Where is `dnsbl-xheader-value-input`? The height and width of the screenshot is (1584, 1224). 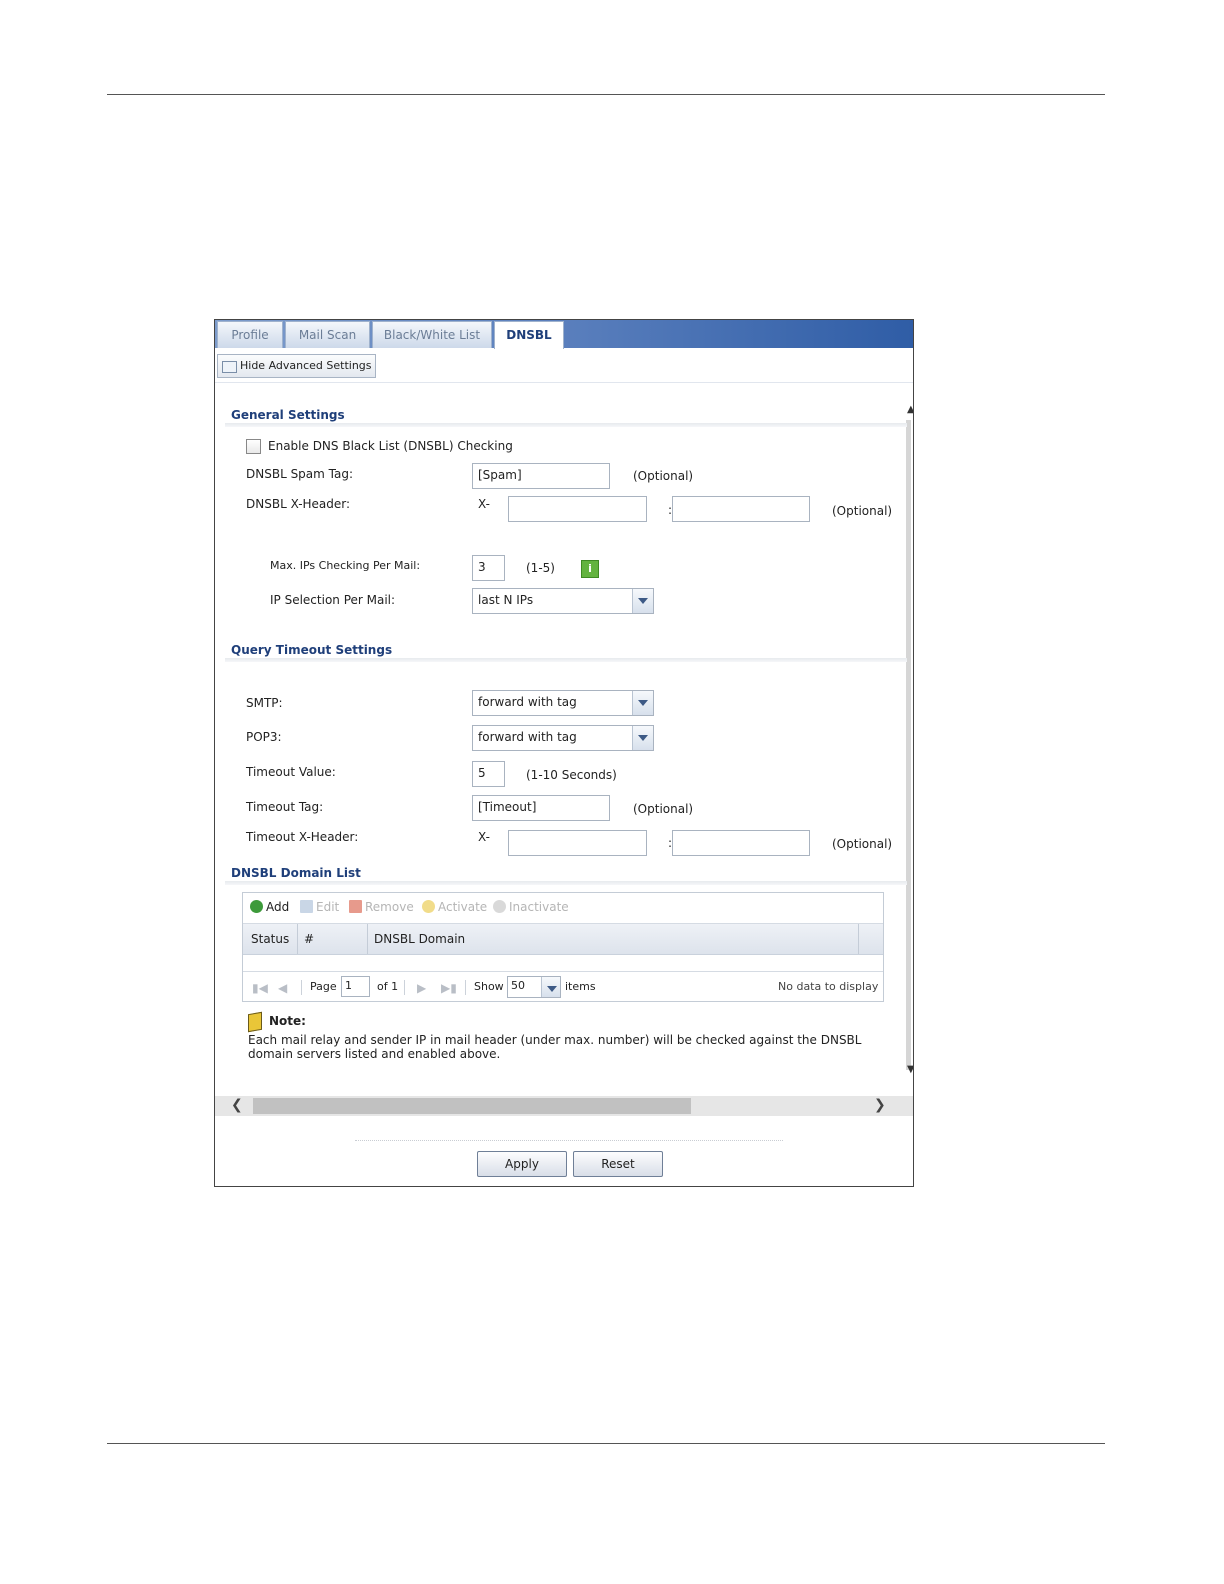 dnsbl-xheader-value-input is located at coordinates (741, 509).